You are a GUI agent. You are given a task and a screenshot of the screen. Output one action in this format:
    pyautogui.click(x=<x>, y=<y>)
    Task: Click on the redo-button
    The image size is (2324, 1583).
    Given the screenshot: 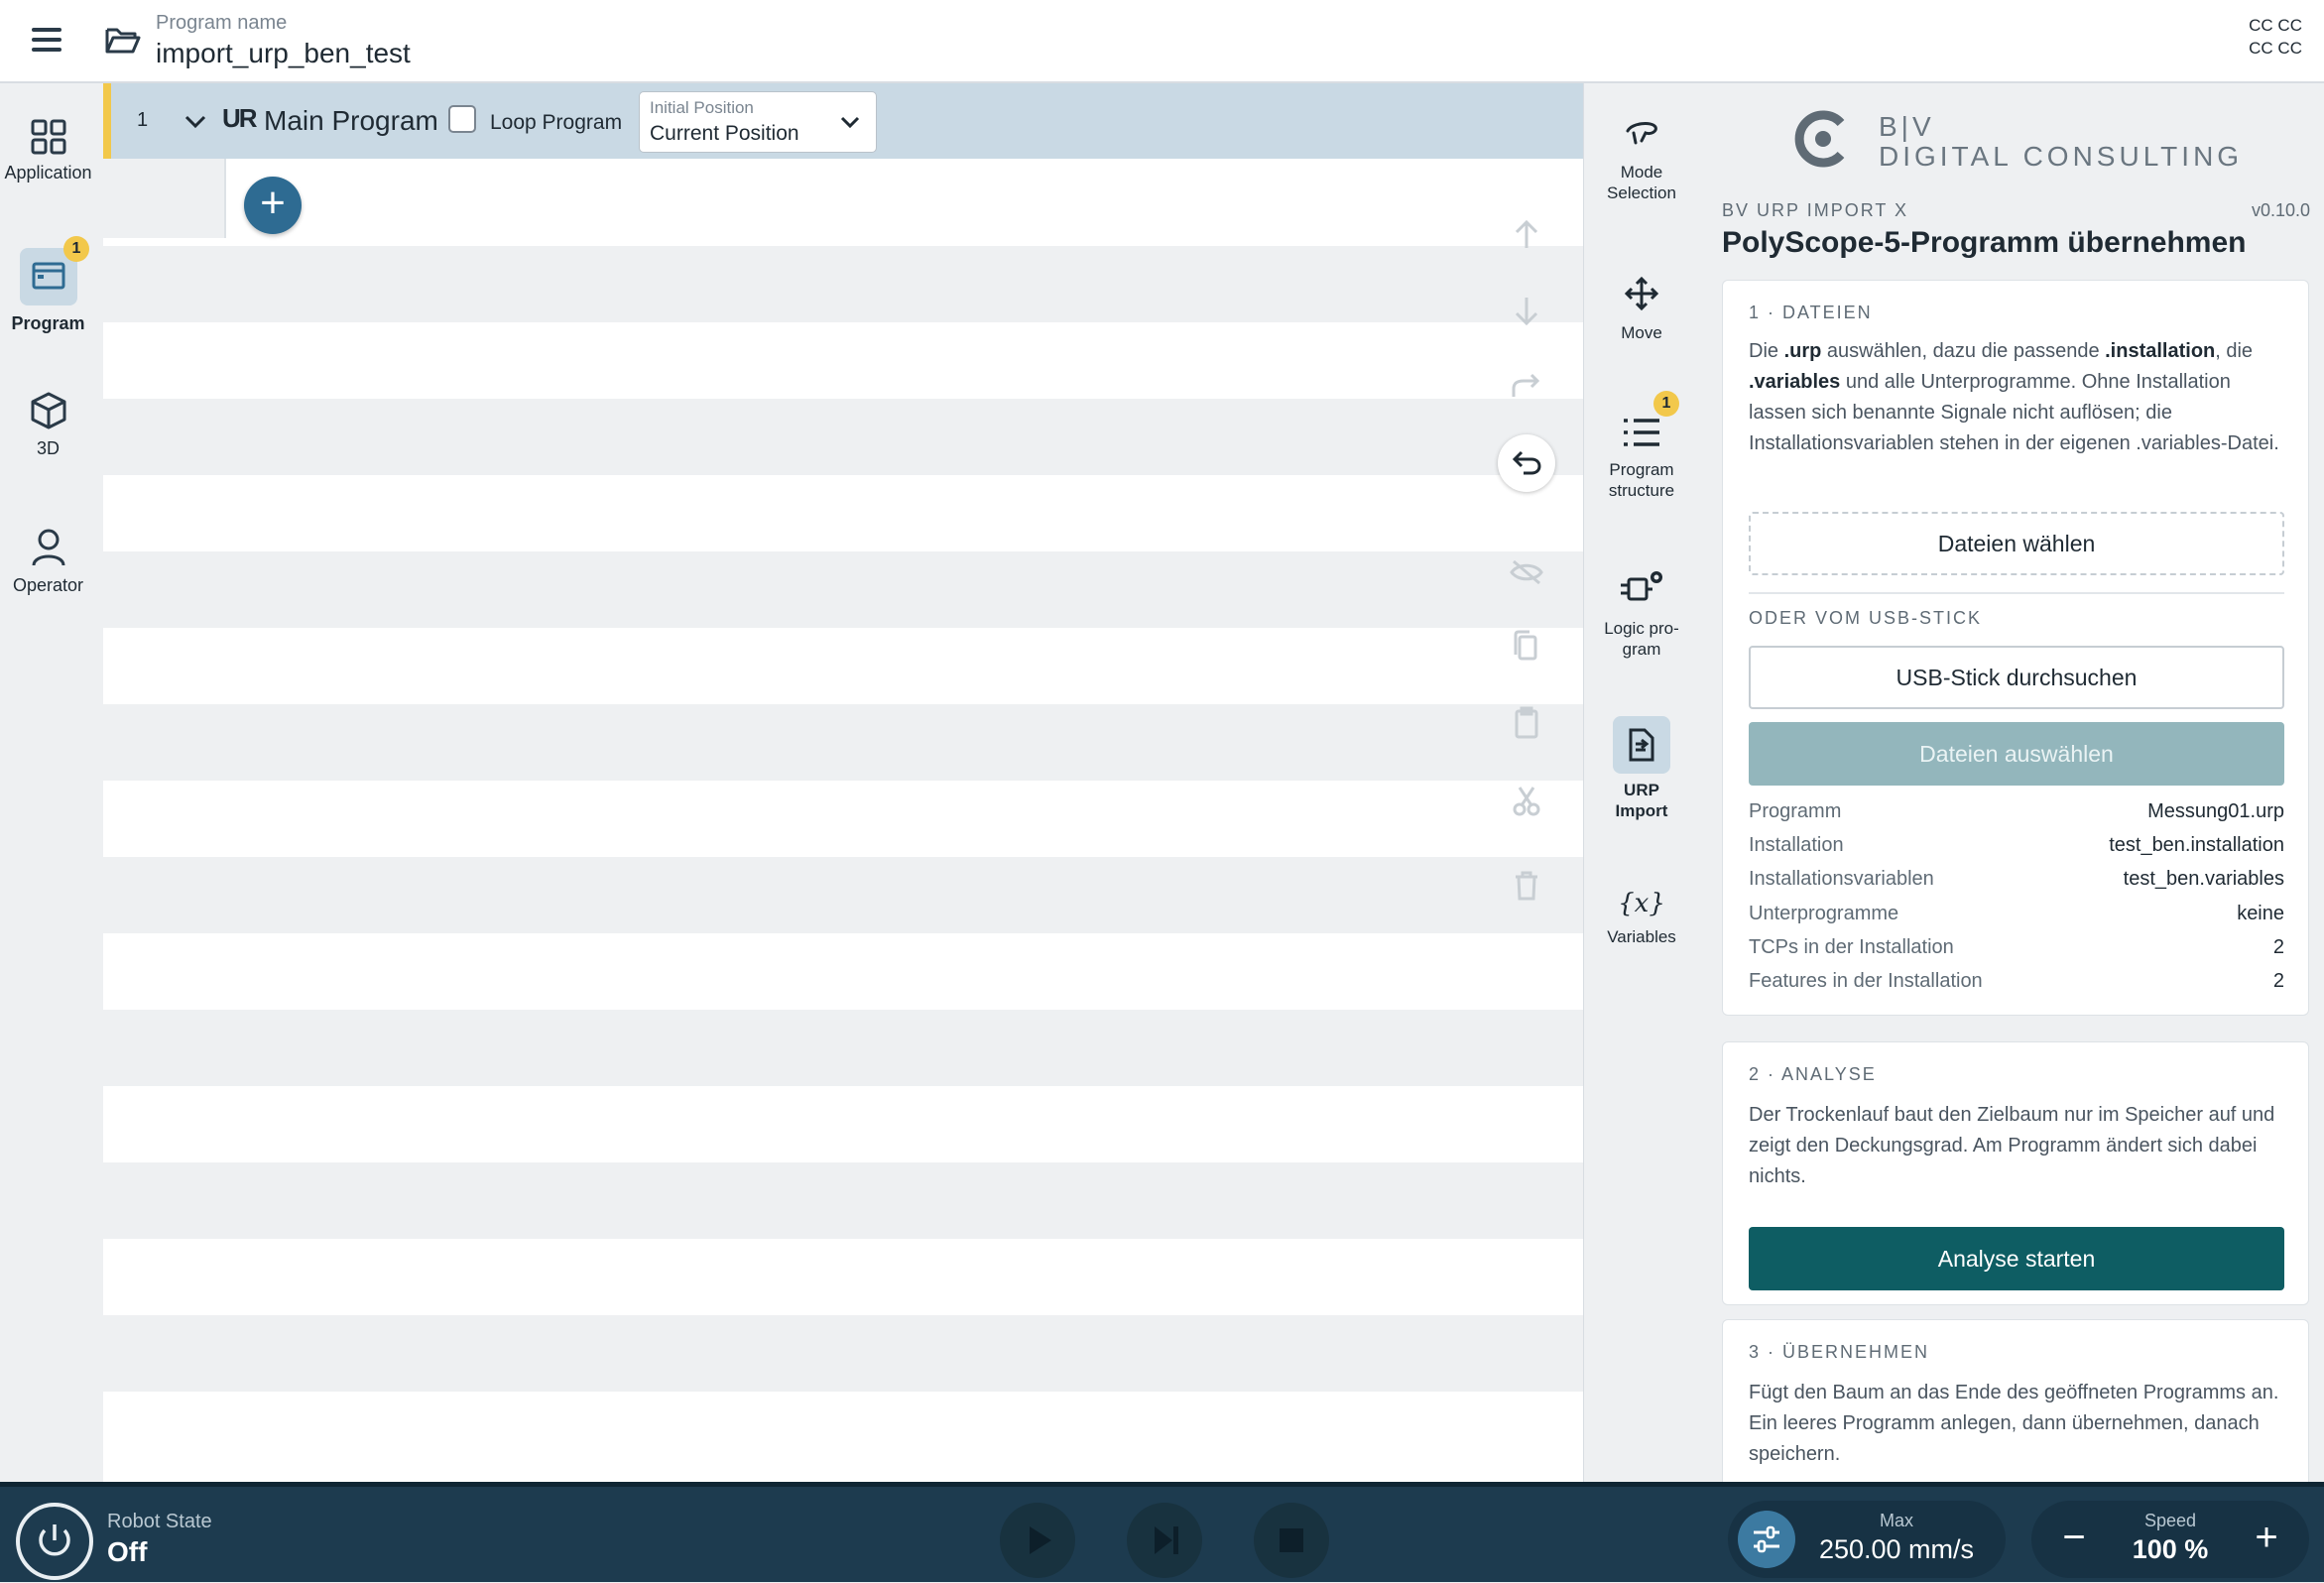 What is the action you would take?
    pyautogui.click(x=1526, y=388)
    